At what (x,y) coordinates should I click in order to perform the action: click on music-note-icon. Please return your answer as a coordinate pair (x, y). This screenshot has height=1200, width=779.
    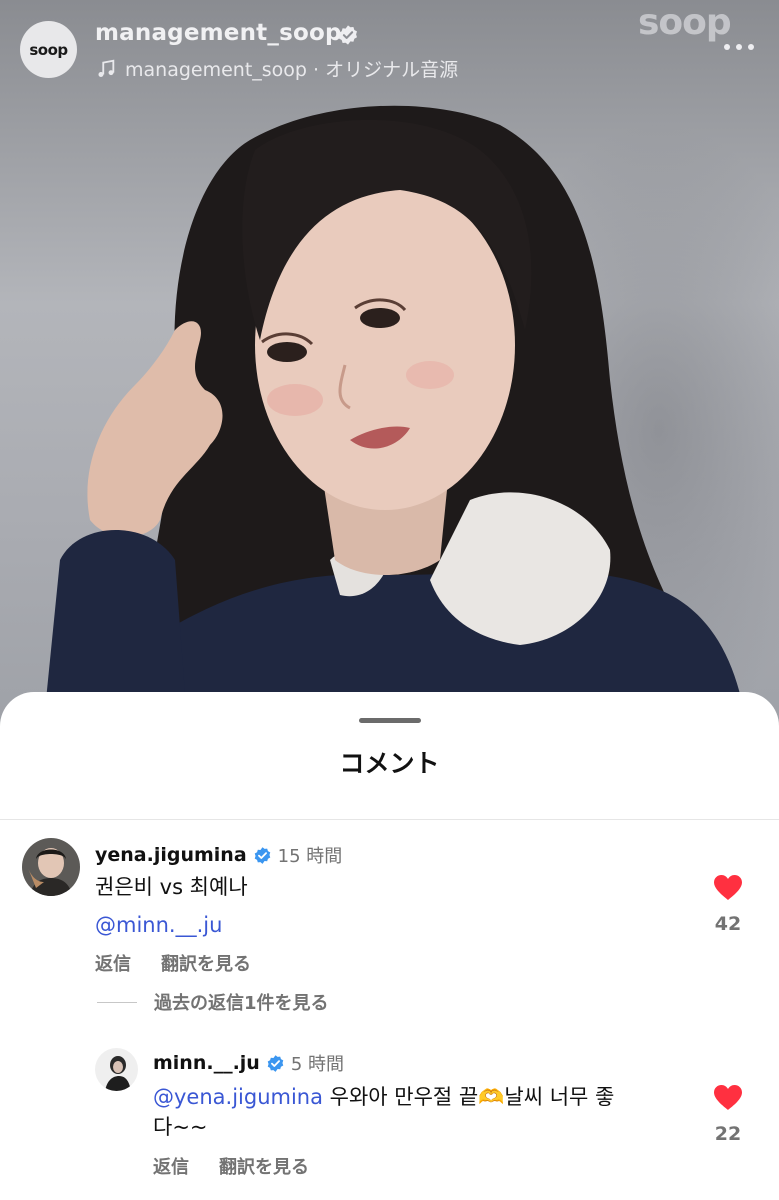
    Looking at the image, I should click on (106, 68).